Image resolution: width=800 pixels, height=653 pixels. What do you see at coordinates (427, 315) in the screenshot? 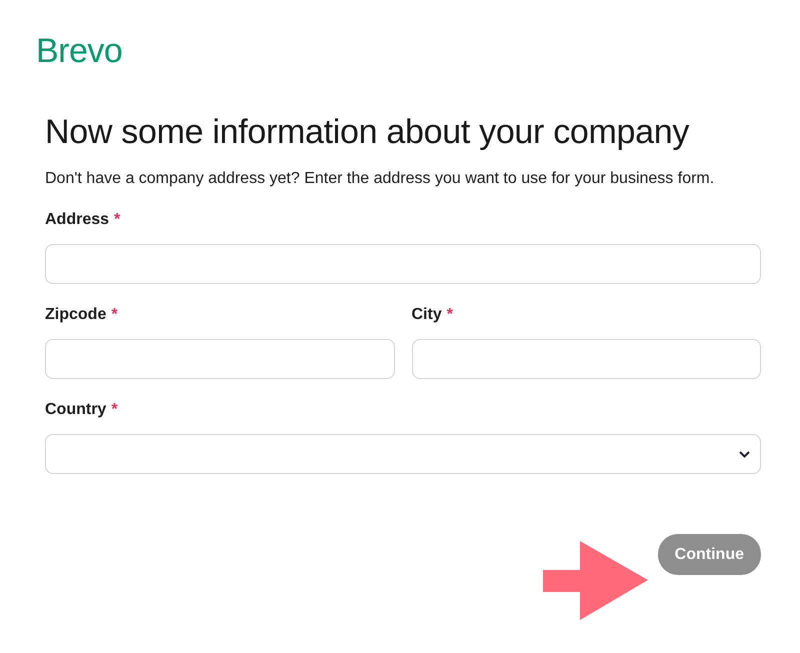
I see `field-label: City` at bounding box center [427, 315].